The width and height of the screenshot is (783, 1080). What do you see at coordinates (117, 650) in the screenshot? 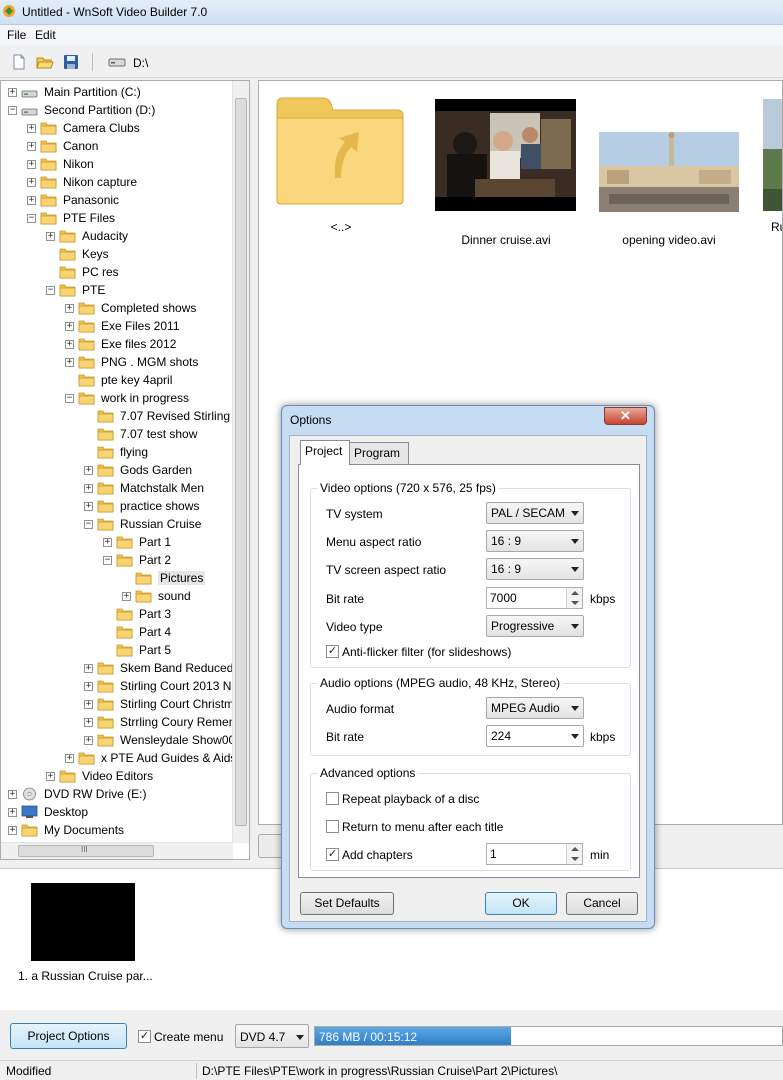
I see `tree-item: Part 5` at bounding box center [117, 650].